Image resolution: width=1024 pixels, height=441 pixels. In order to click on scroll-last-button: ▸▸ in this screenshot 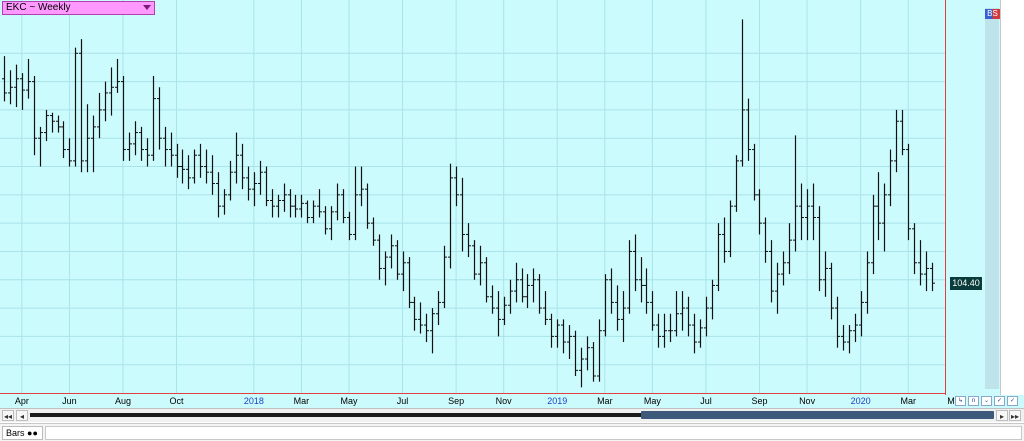, I will do `click(1015, 415)`.